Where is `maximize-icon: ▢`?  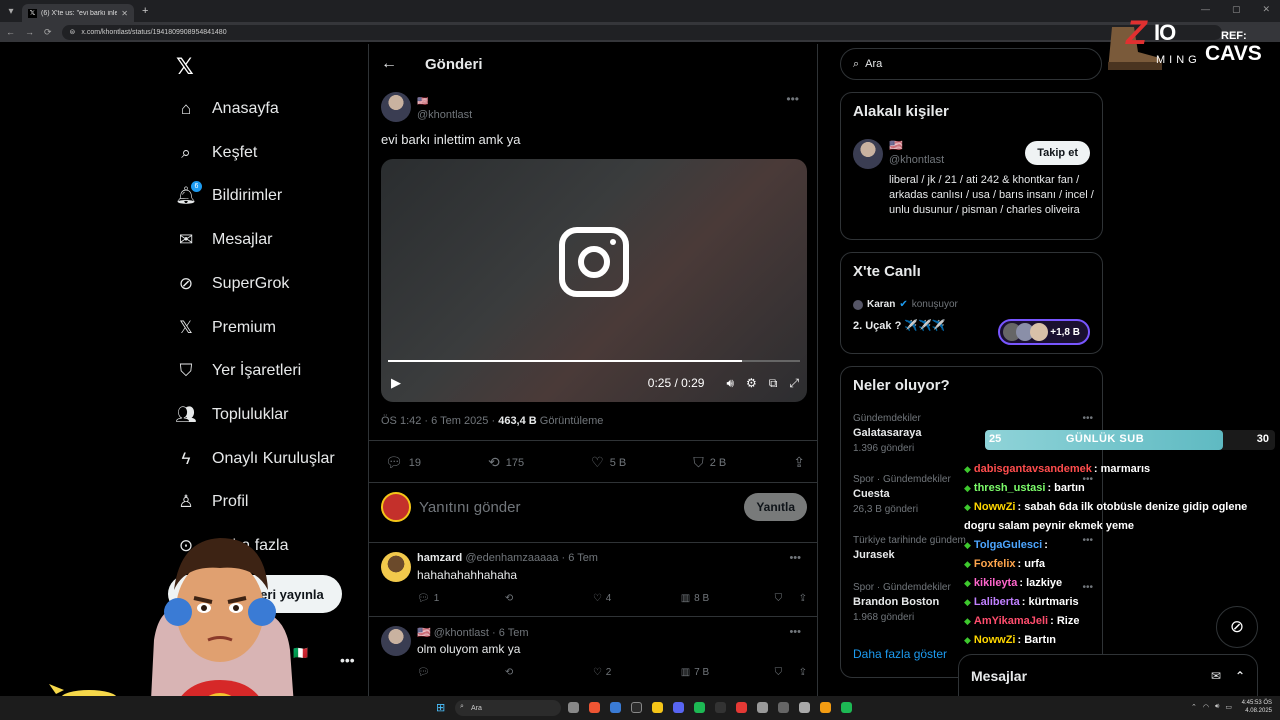 maximize-icon: ▢ is located at coordinates (1236, 9).